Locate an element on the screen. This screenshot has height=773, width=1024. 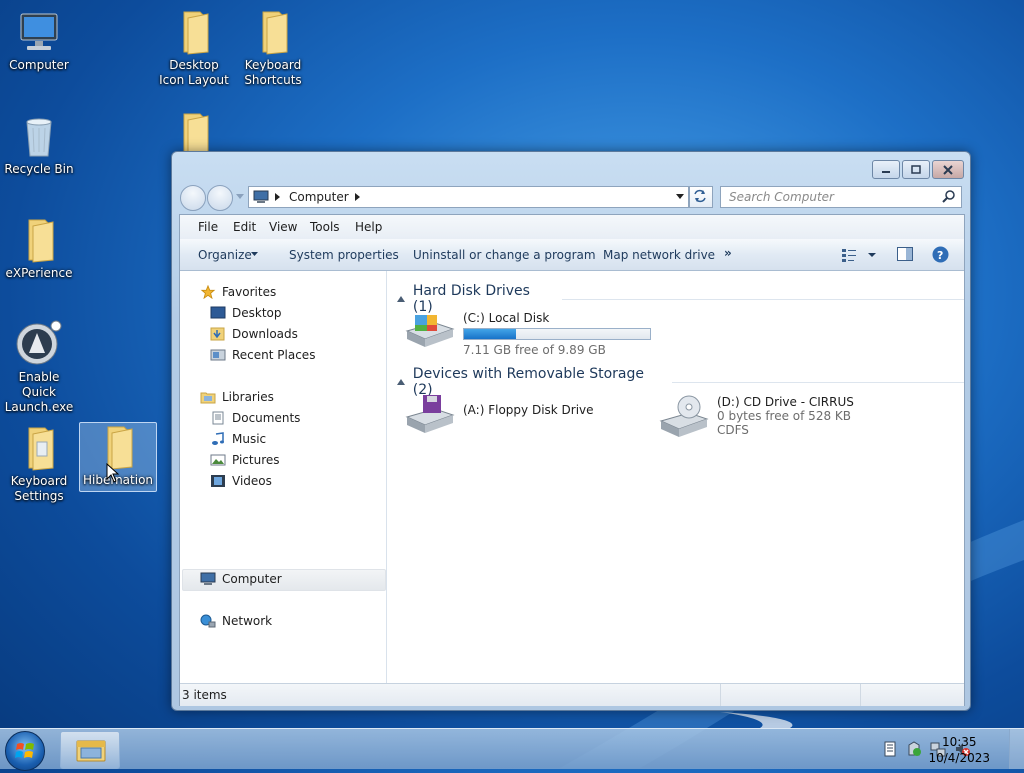
start-button is located at coordinates (25, 751).